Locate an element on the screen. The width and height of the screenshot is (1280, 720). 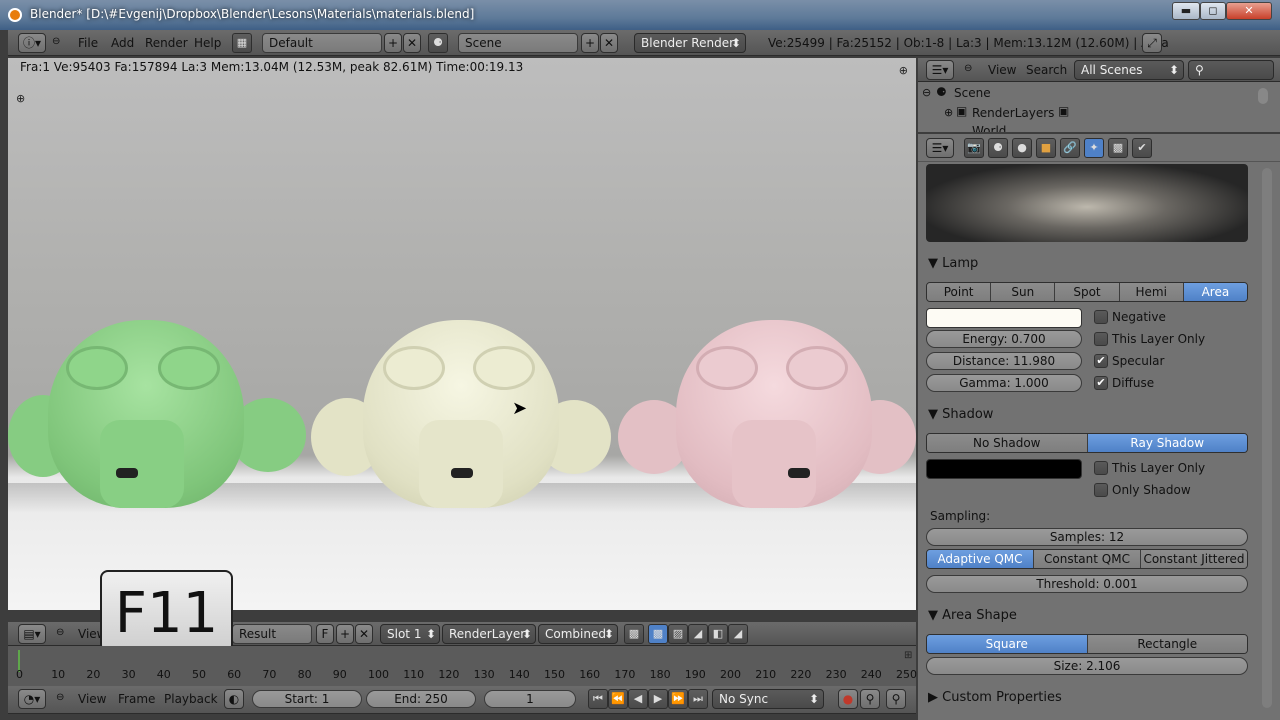
keying-set-icon: ⚲ is located at coordinates (870, 699).